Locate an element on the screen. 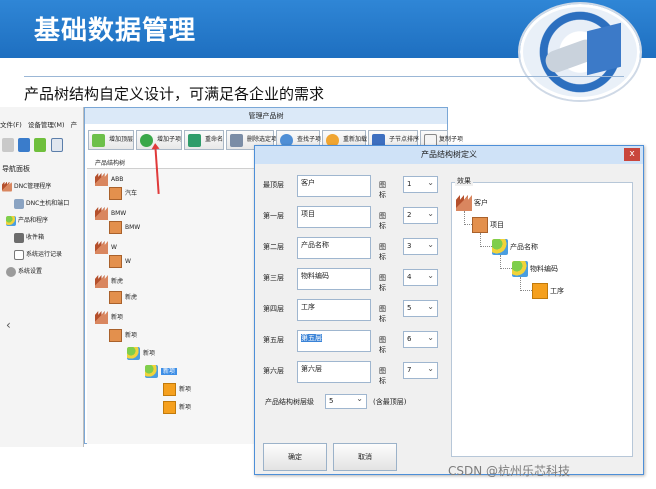  nav-item-logs: 系统运行记录 is located at coordinates (42, 254).